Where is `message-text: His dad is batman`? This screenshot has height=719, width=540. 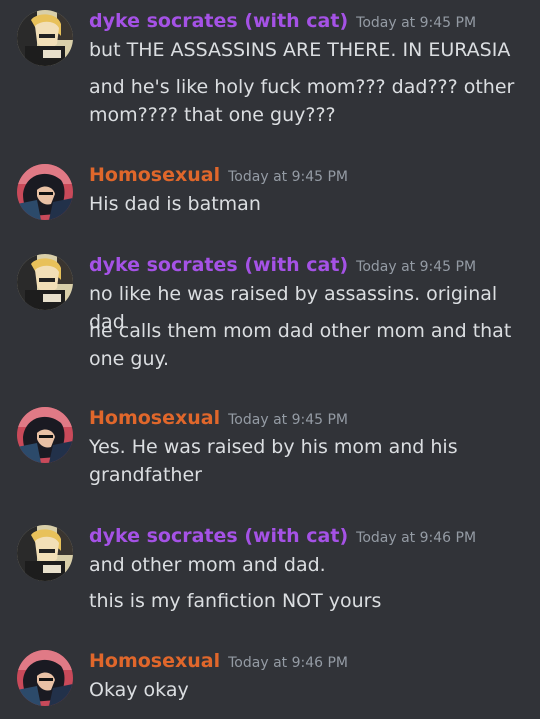
message-text: His dad is batman is located at coordinates (175, 204).